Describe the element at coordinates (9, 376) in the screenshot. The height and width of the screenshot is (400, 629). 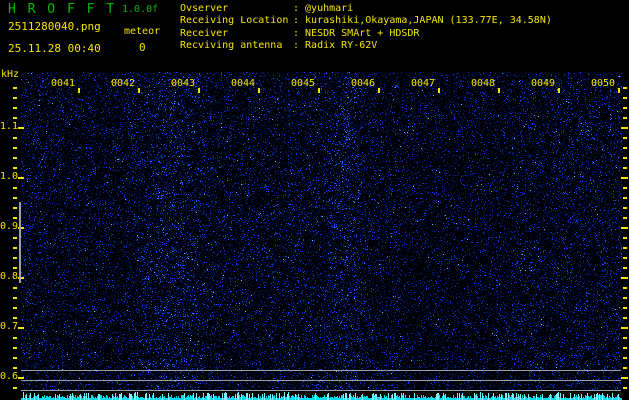
I see `freq-tick-label: 0.6` at that location.